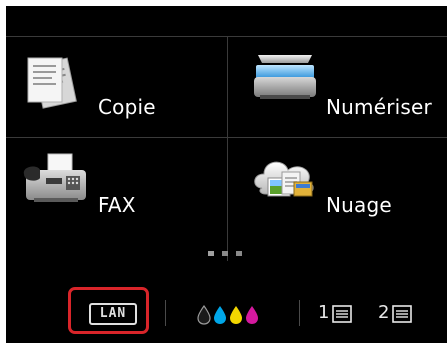 The image size is (447, 345). Describe the element at coordinates (56, 183) in the screenshot. I see `fax-icon` at that location.